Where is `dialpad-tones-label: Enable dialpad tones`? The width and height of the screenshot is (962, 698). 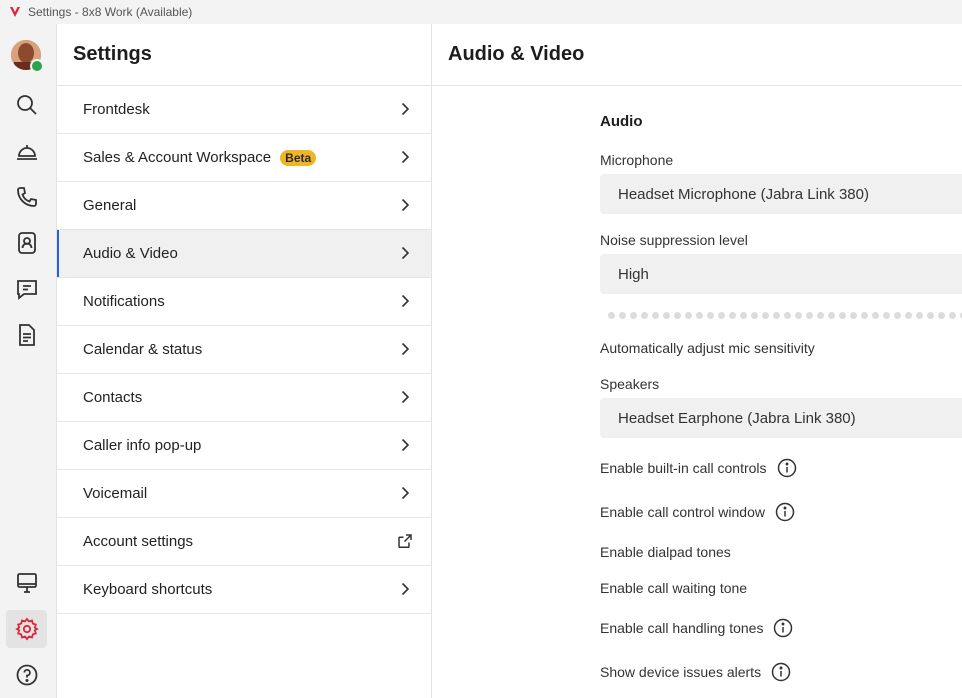
dialpad-tones-label: Enable dialpad tones is located at coordinates (665, 552).